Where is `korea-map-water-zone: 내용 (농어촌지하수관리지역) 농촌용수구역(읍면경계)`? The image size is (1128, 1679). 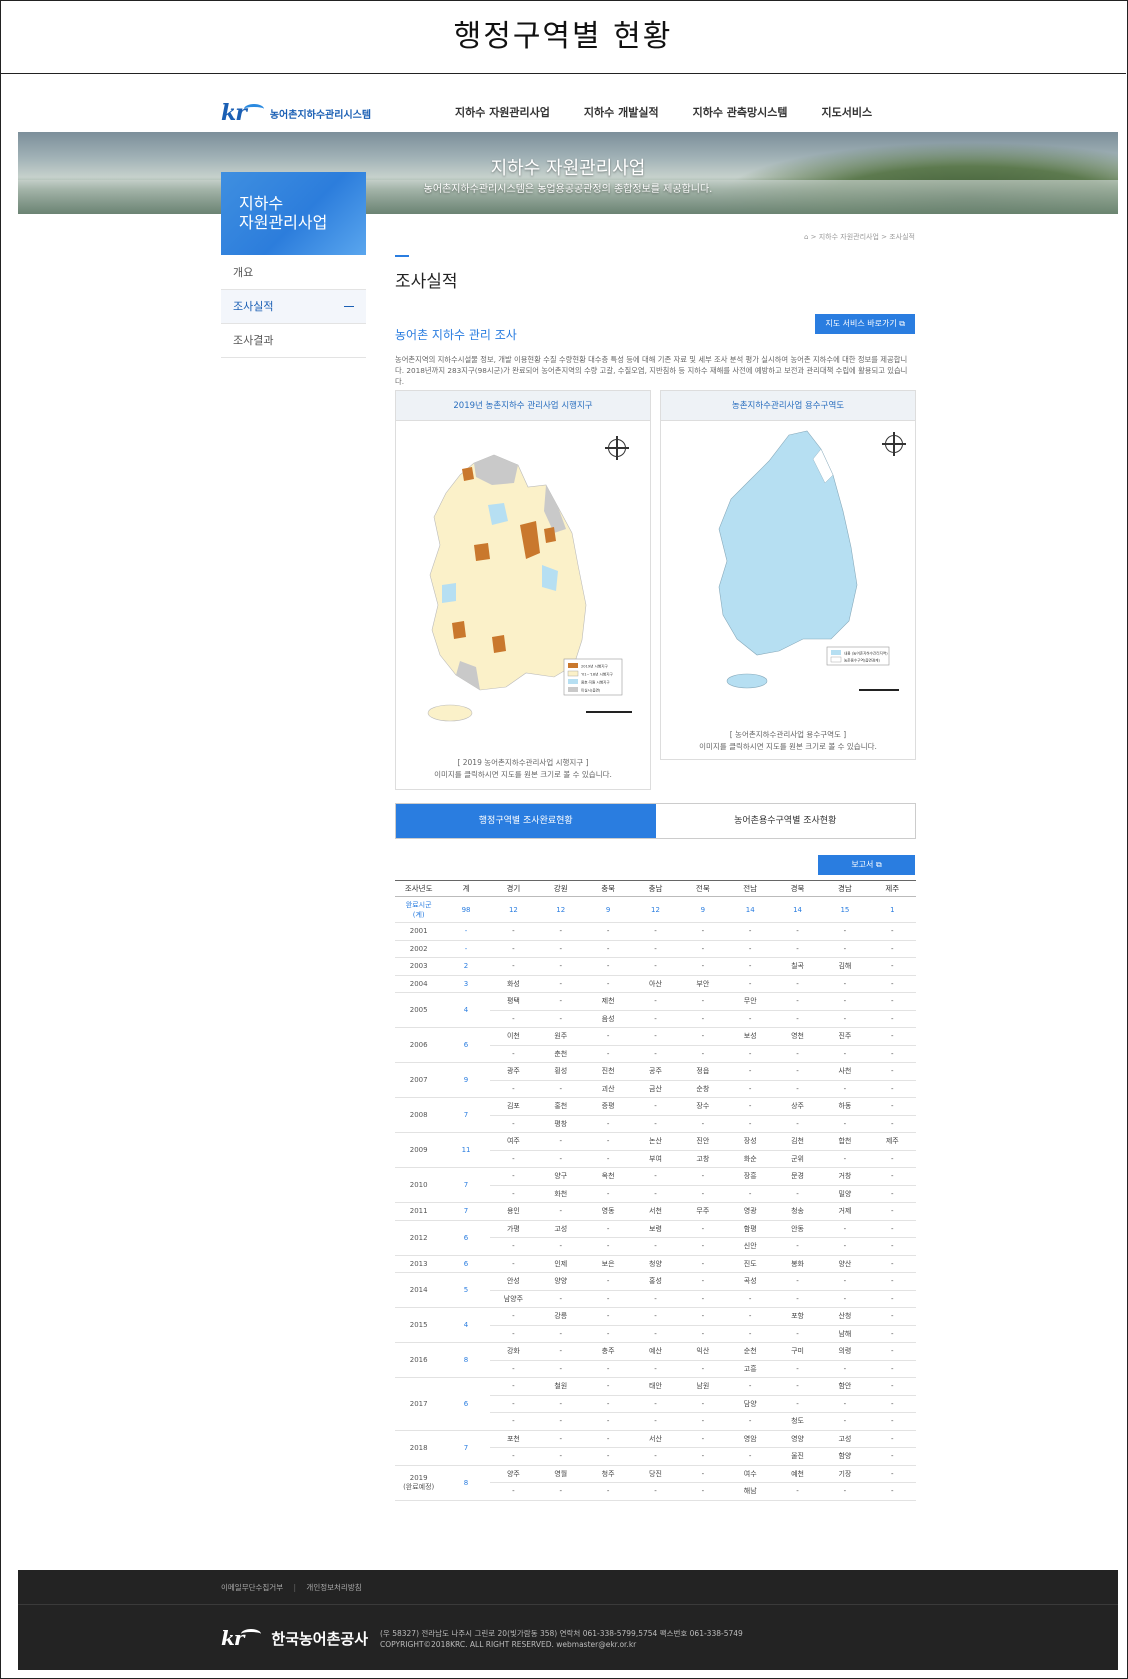
korea-map-water-zone: 내용 (농어촌지하수관리지역) 농촌용수구역(읍면경계) is located at coordinates (788, 575).